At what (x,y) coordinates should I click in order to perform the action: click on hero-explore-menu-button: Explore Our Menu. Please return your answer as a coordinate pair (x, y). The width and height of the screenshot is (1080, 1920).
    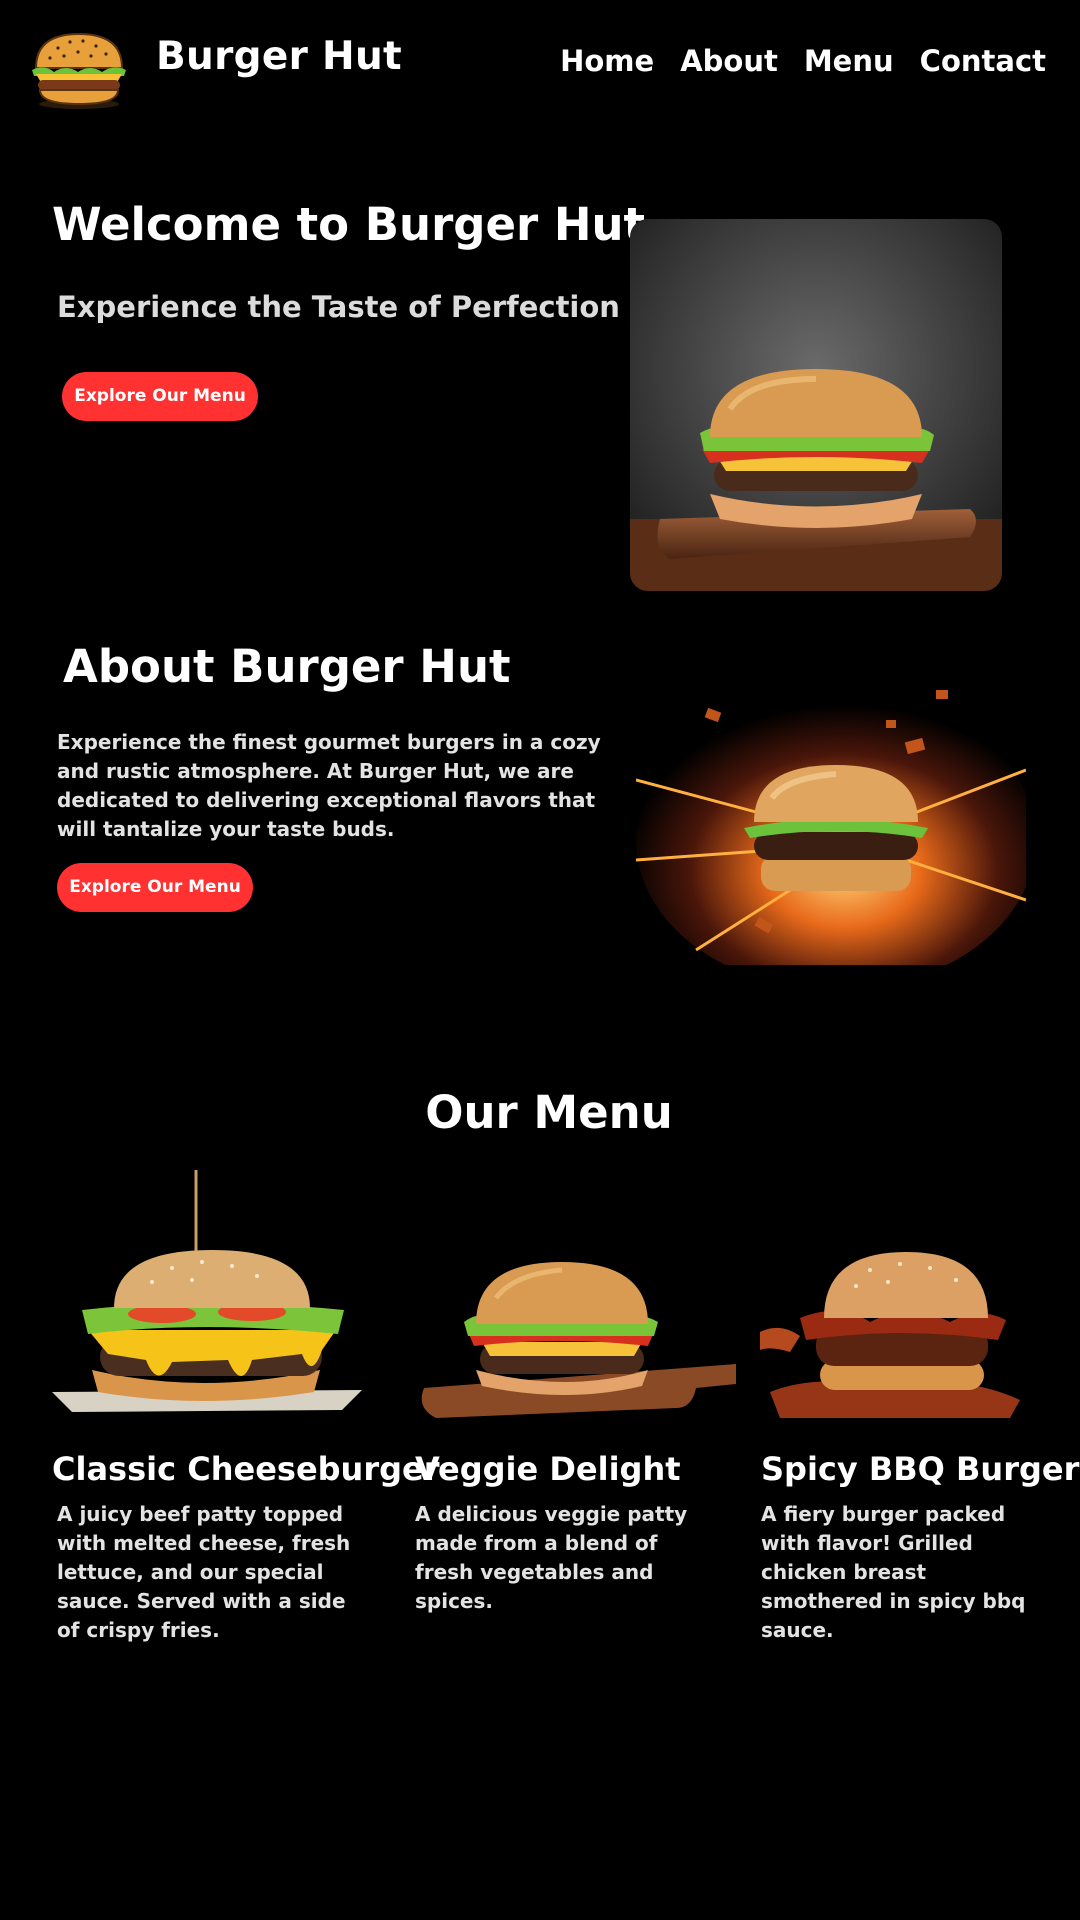
    Looking at the image, I should click on (160, 396).